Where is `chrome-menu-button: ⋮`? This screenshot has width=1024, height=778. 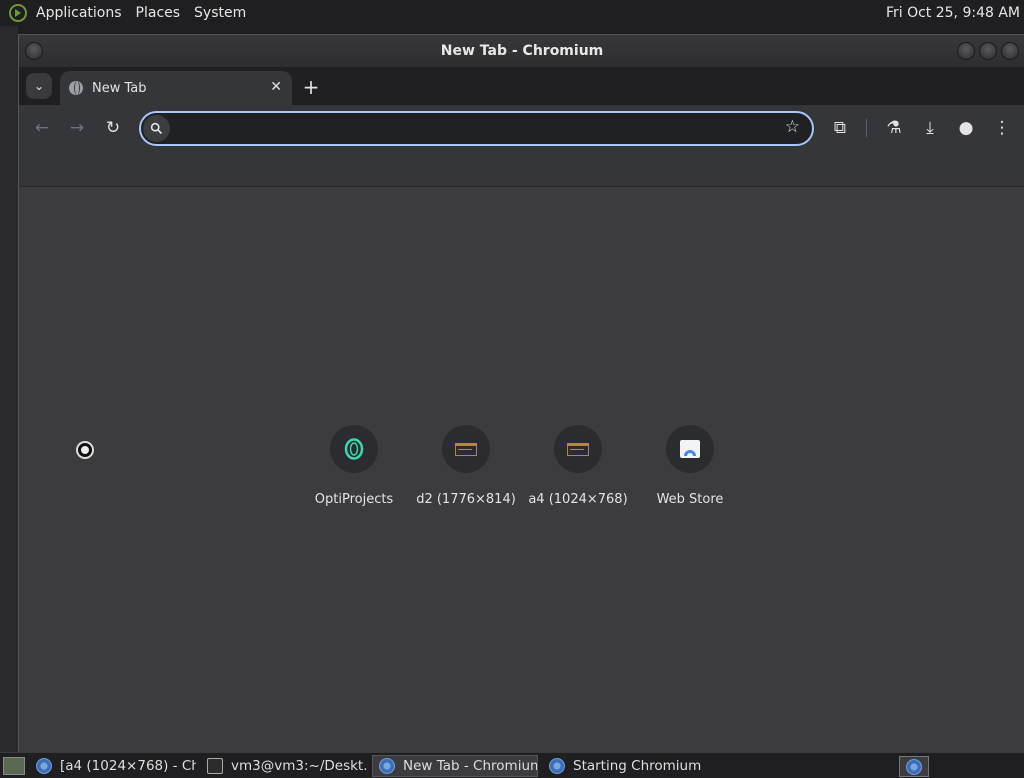
chrome-menu-button: ⋮ is located at coordinates (1002, 128).